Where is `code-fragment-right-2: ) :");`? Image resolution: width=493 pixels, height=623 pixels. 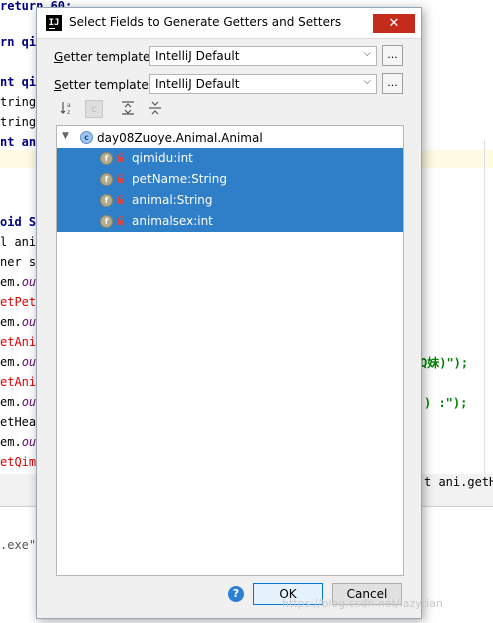
code-fragment-right-2: ) :"); is located at coordinates (446, 403).